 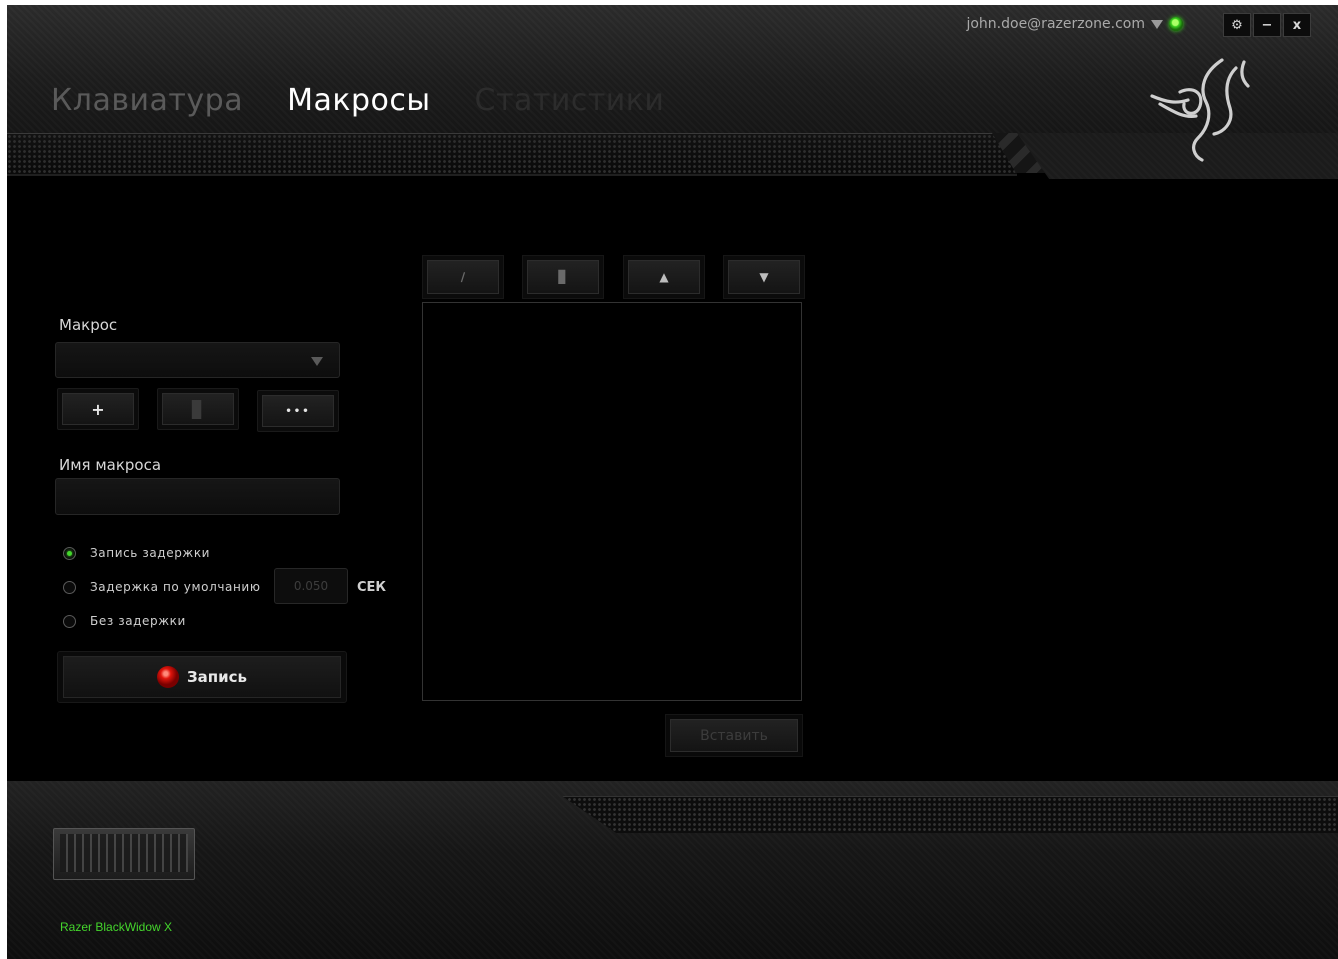 I want to click on device-name: Razer BlackWidow X, so click(x=116, y=927).